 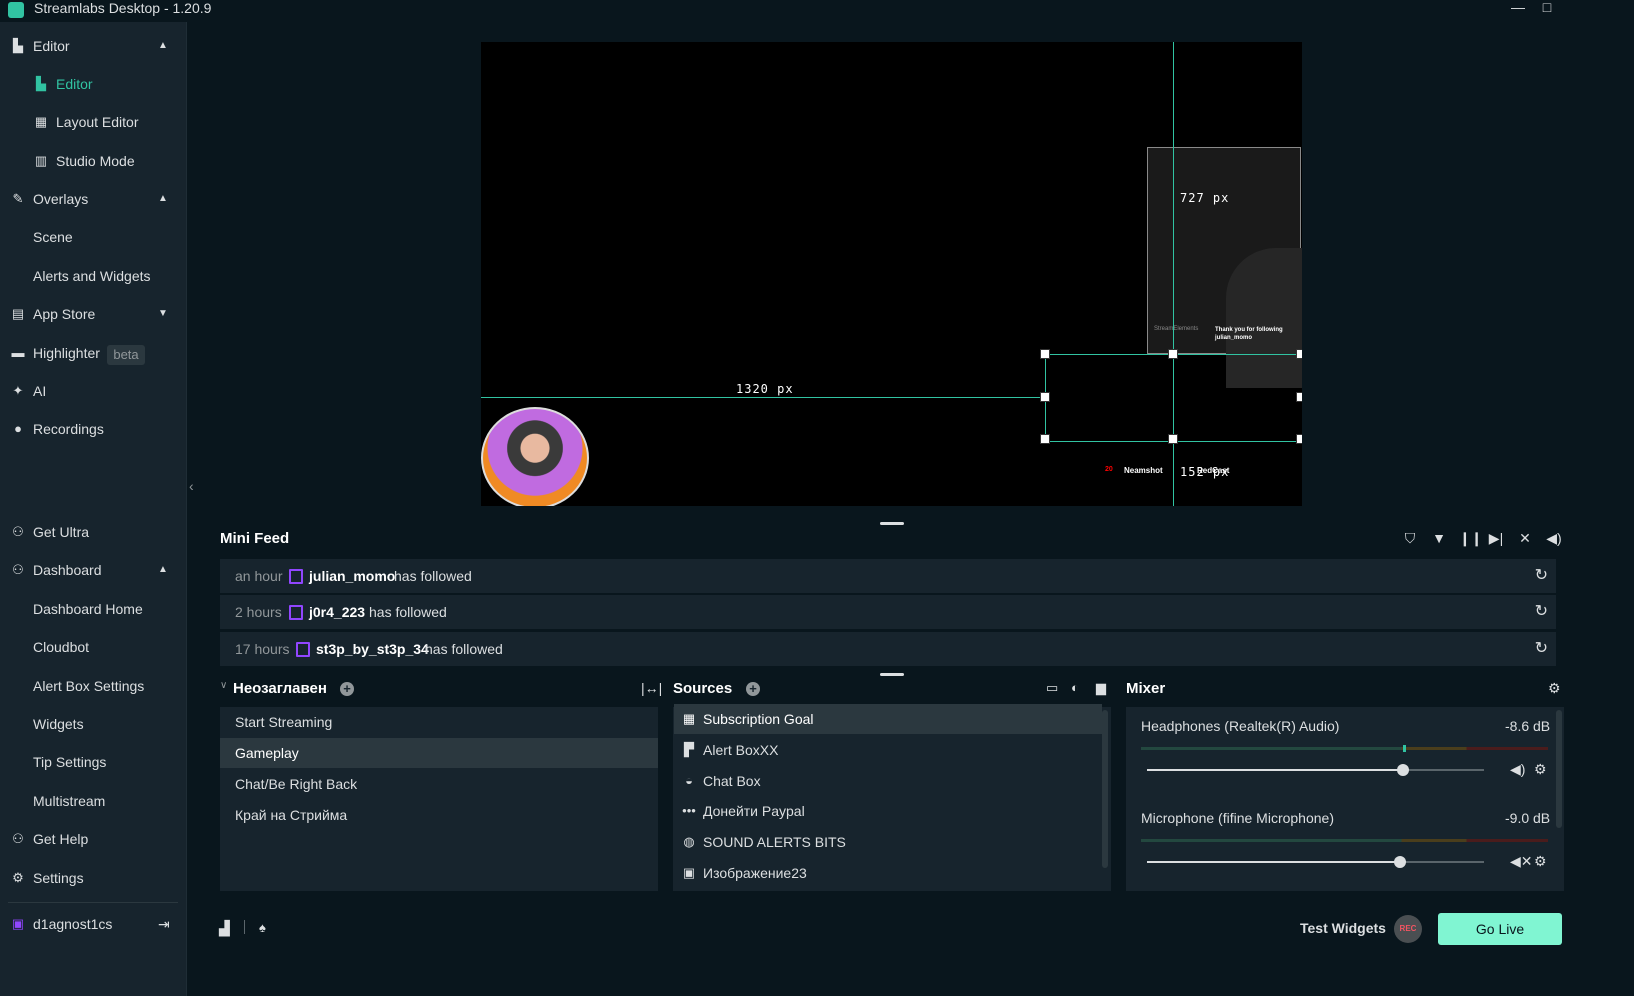 I want to click on feed-row: 17 hours st3p_by_st3p_34 has followed ↻, so click(x=888, y=649).